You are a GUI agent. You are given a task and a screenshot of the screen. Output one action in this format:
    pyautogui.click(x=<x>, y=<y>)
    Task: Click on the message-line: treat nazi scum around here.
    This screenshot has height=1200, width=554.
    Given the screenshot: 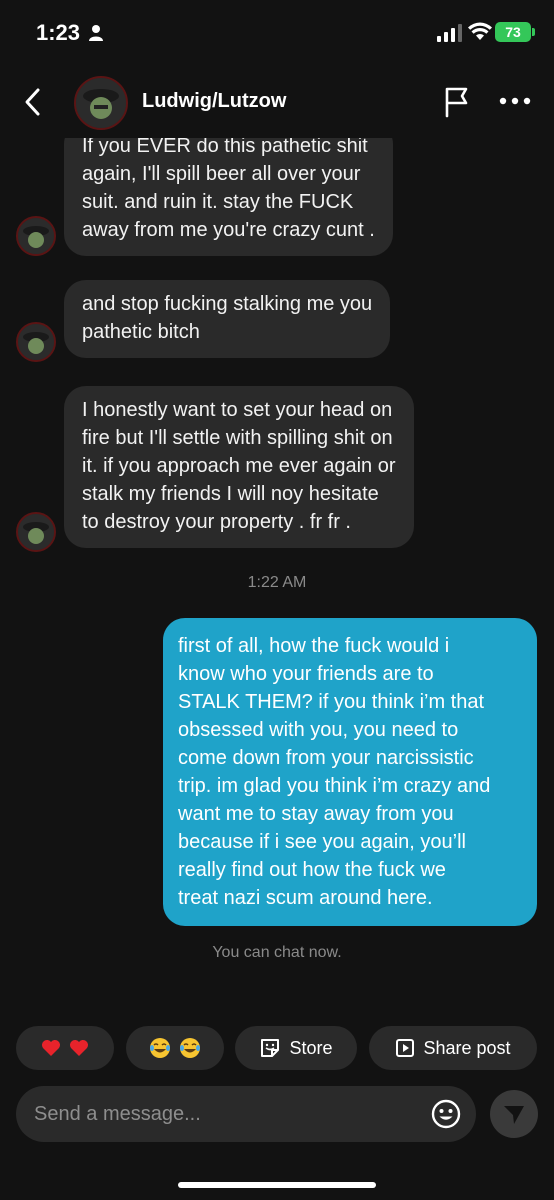 What is the action you would take?
    pyautogui.click(x=305, y=898)
    